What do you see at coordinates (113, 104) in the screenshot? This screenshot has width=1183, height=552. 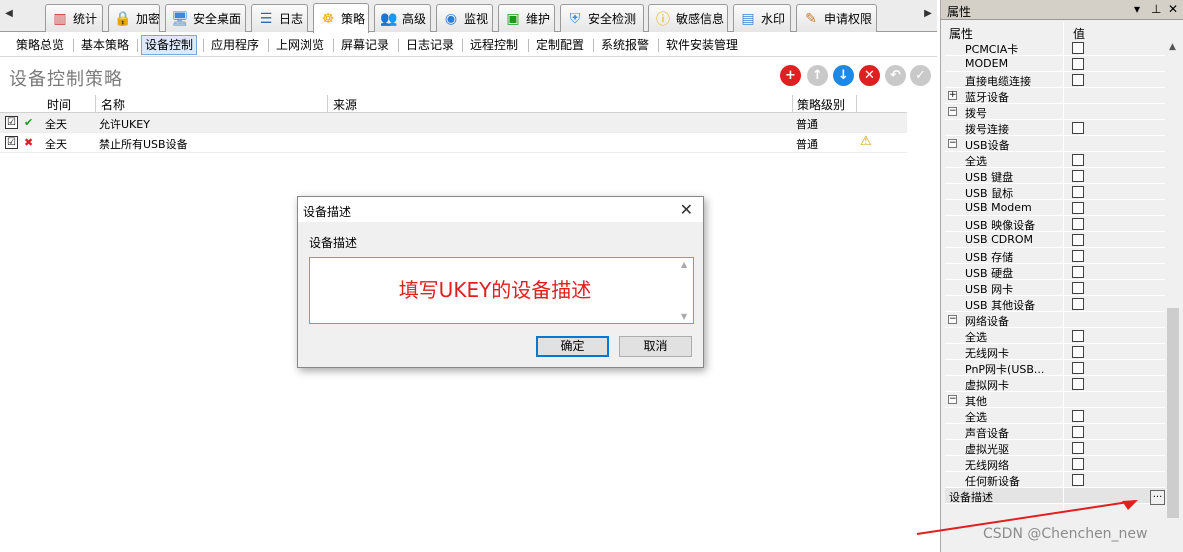 I see `column-header-name: 名称` at bounding box center [113, 104].